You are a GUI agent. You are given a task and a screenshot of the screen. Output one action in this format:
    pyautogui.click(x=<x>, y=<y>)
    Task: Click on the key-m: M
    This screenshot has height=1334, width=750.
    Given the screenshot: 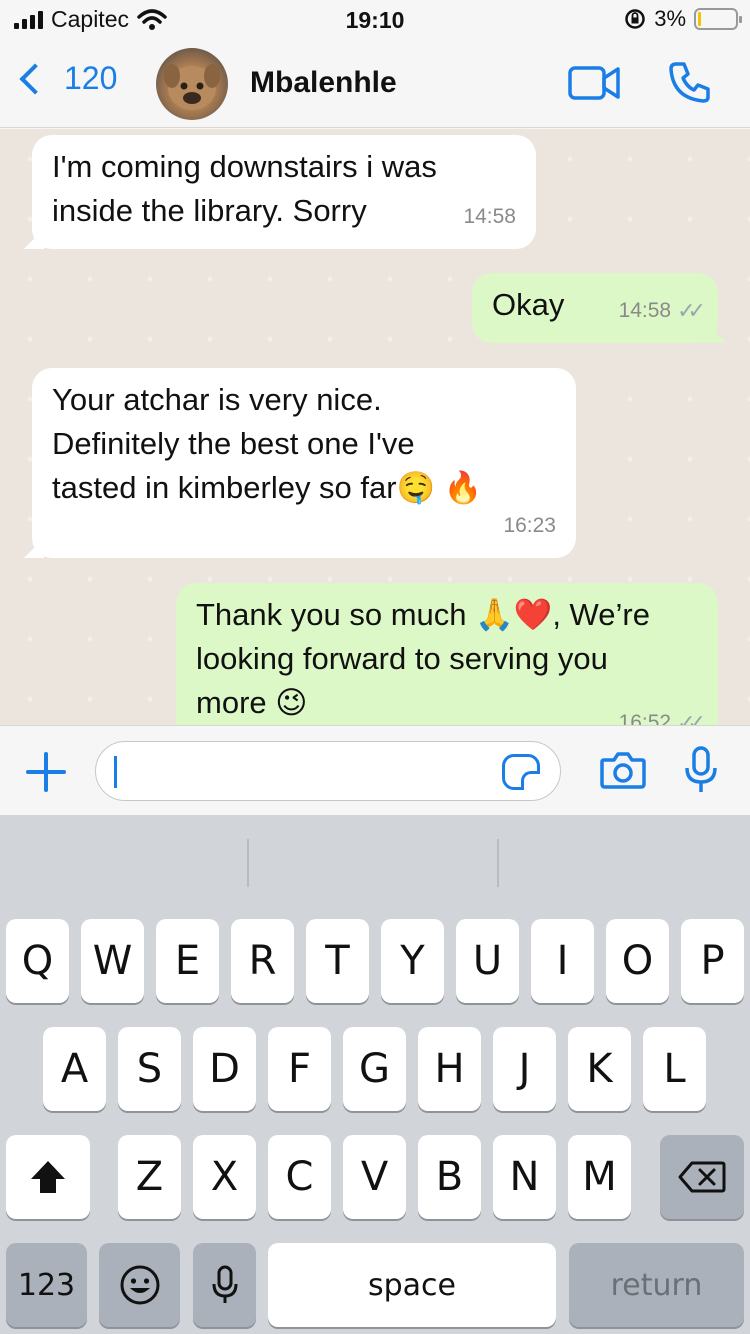 What is the action you would take?
    pyautogui.click(x=599, y=1177)
    